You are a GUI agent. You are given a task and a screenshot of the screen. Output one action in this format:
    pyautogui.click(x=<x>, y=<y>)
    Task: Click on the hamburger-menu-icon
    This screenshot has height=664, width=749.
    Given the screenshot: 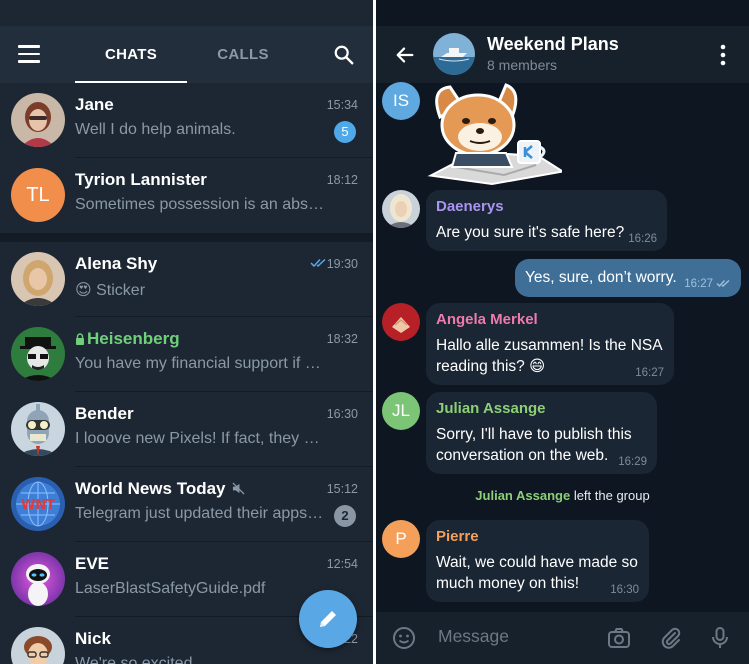 What is the action you would take?
    pyautogui.click(x=29, y=54)
    